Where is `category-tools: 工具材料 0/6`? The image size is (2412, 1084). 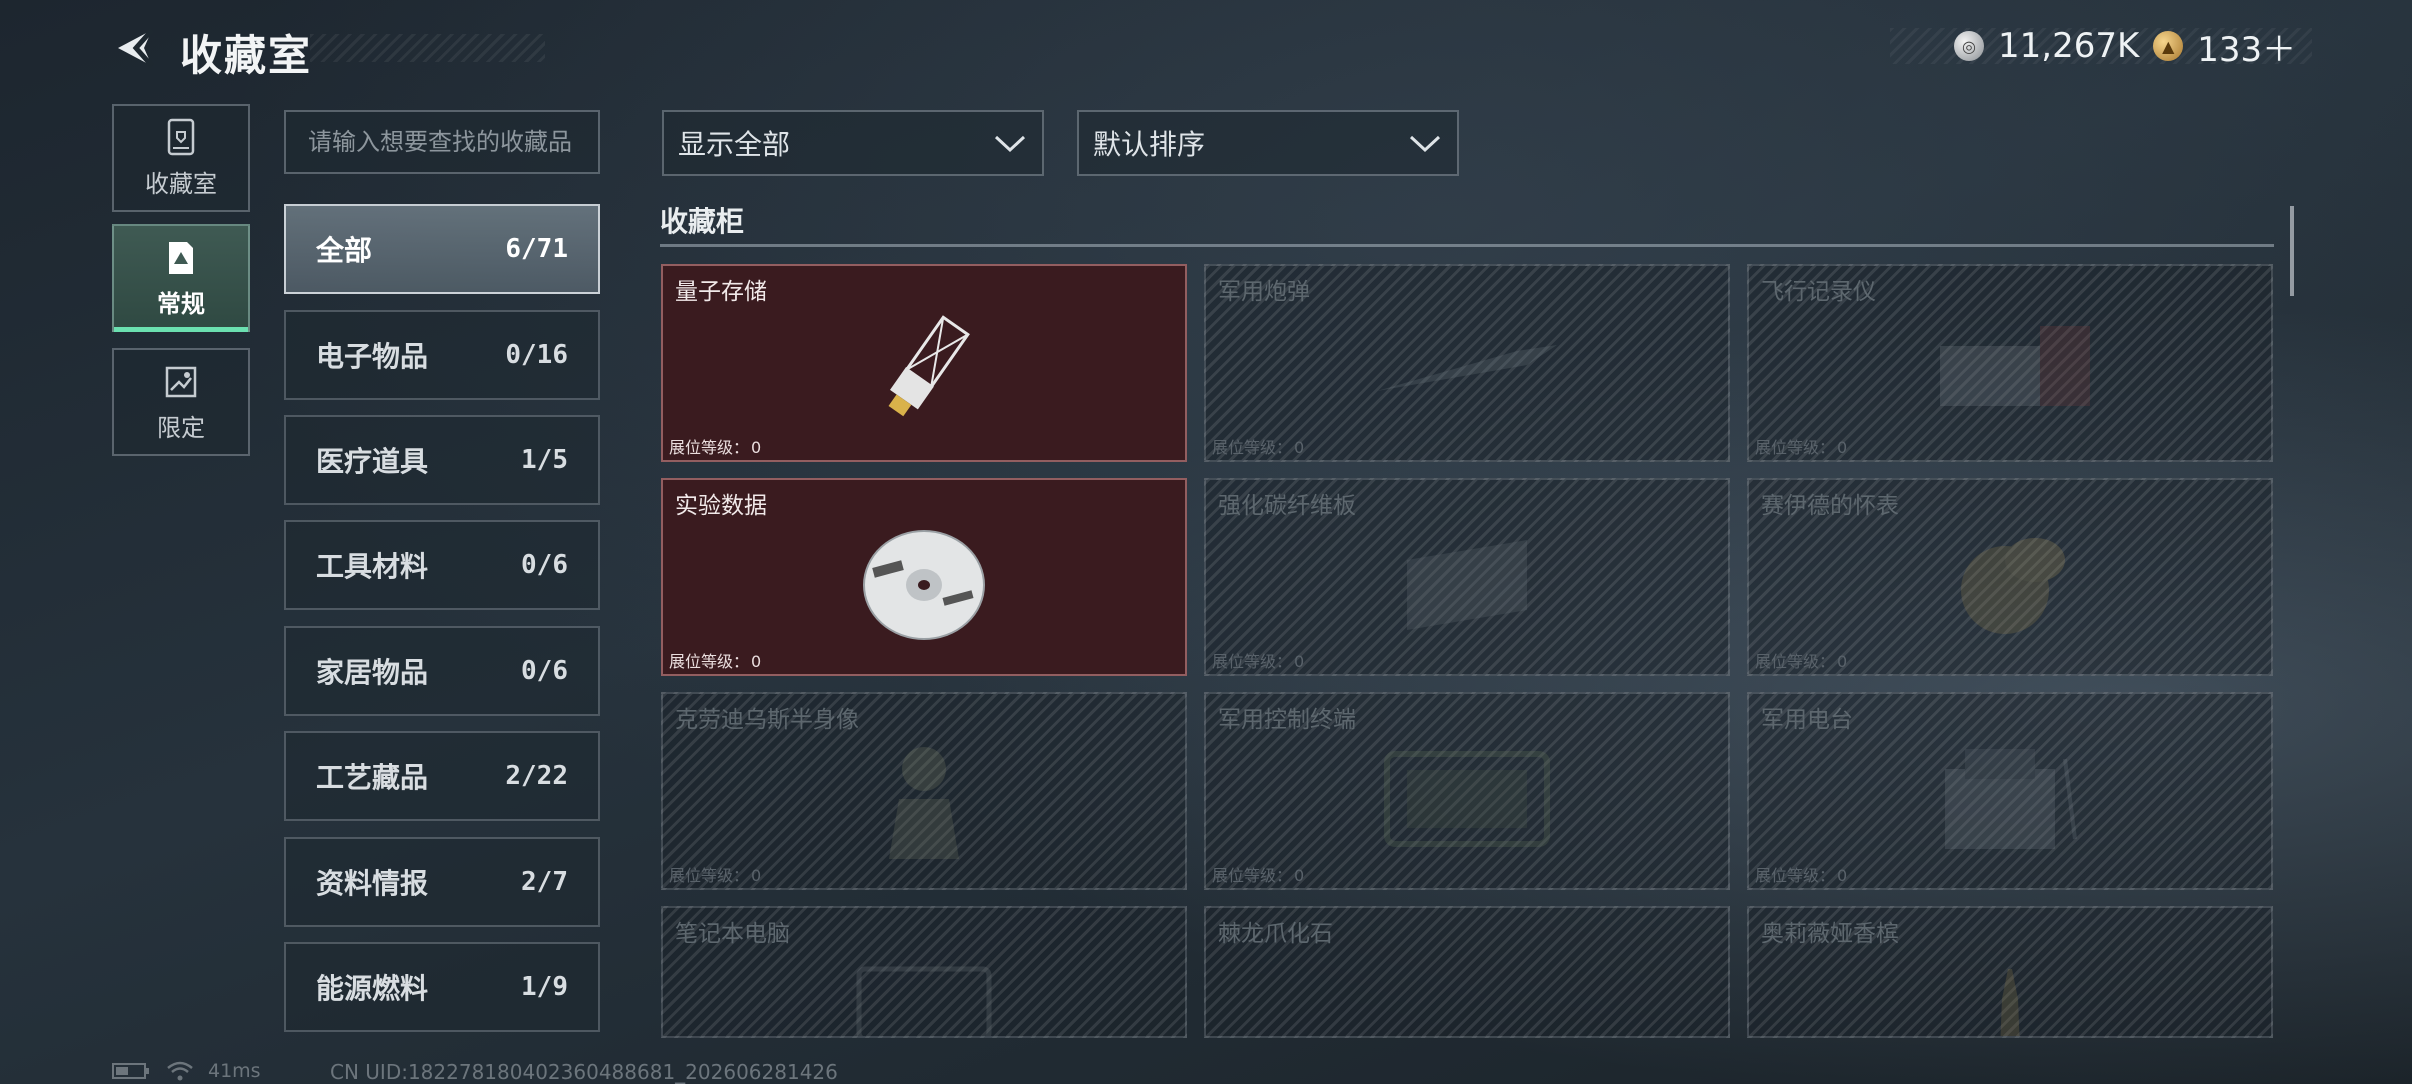 category-tools: 工具材料 0/6 is located at coordinates (442, 565).